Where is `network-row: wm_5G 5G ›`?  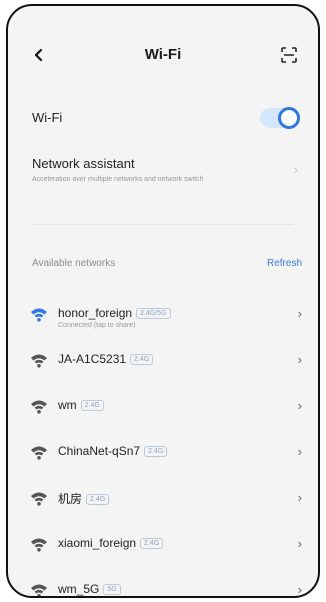
network-row: wm_5G 5G › is located at coordinates (163, 582).